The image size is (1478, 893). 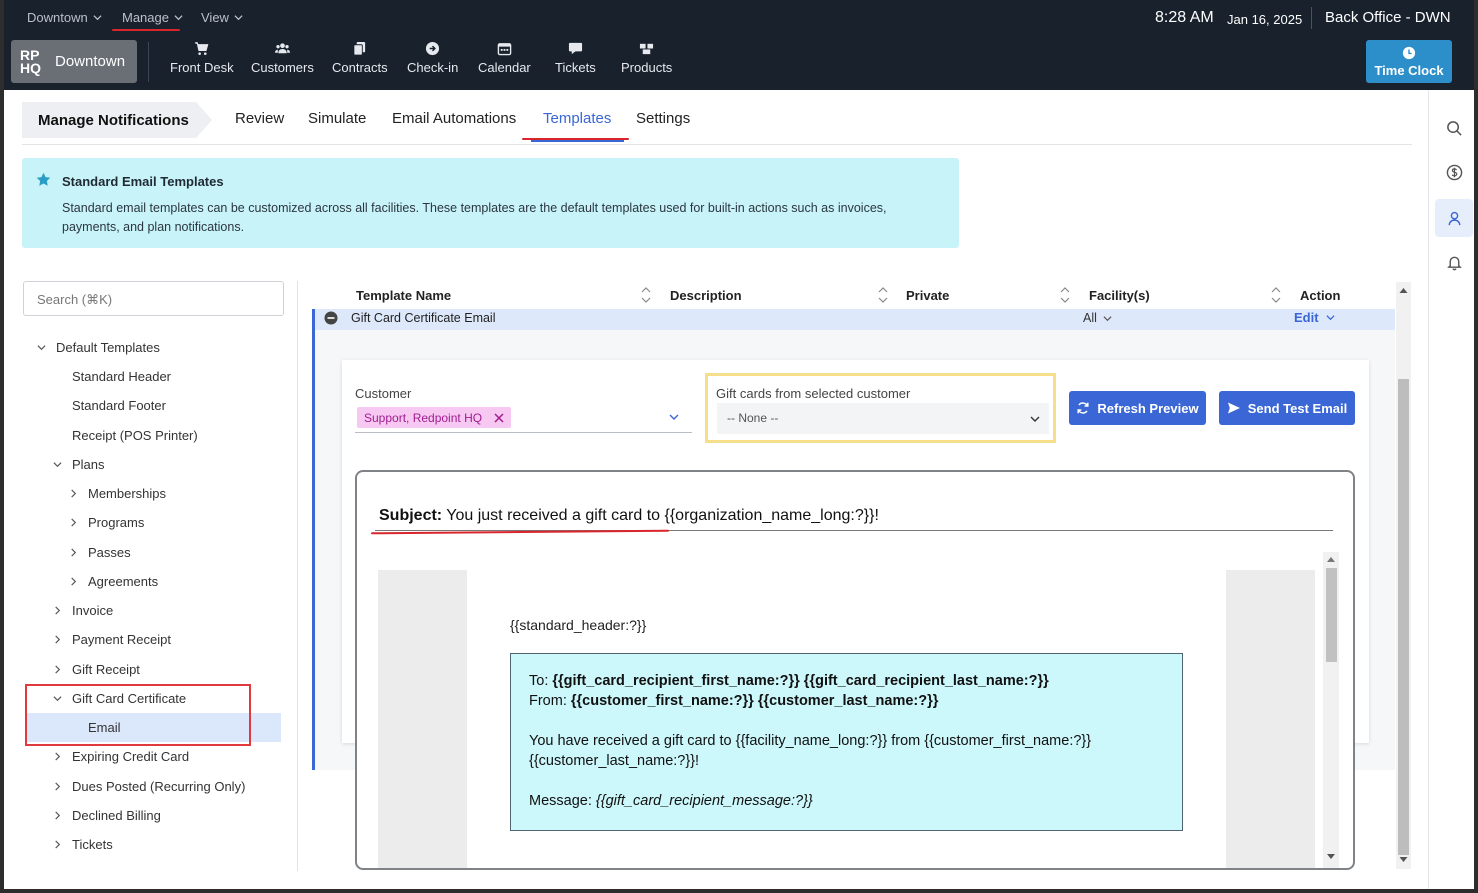 What do you see at coordinates (454, 118) in the screenshot?
I see `tab-email-automations: Email Automations` at bounding box center [454, 118].